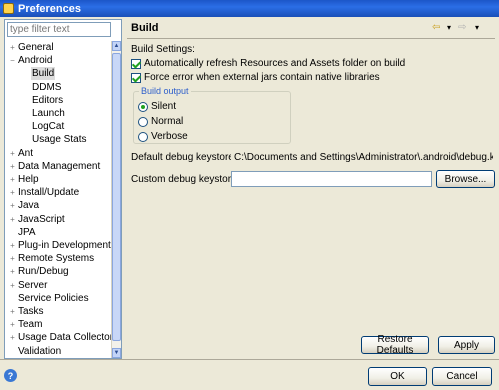 The image size is (499, 390). I want to click on tree-item-run-debug: + Run/Debug, so click(39, 271).